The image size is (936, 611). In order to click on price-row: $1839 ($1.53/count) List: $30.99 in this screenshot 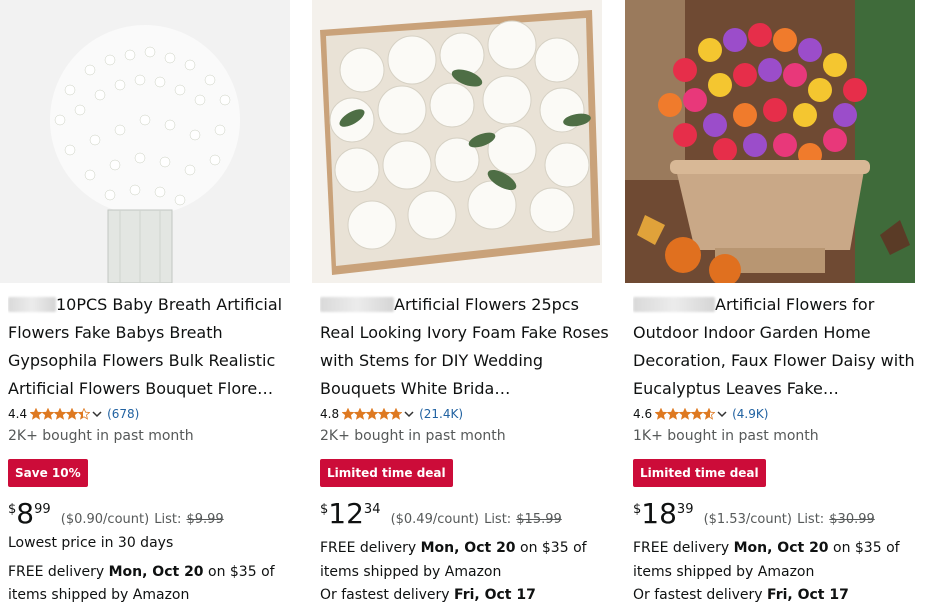, I will do `click(754, 514)`.